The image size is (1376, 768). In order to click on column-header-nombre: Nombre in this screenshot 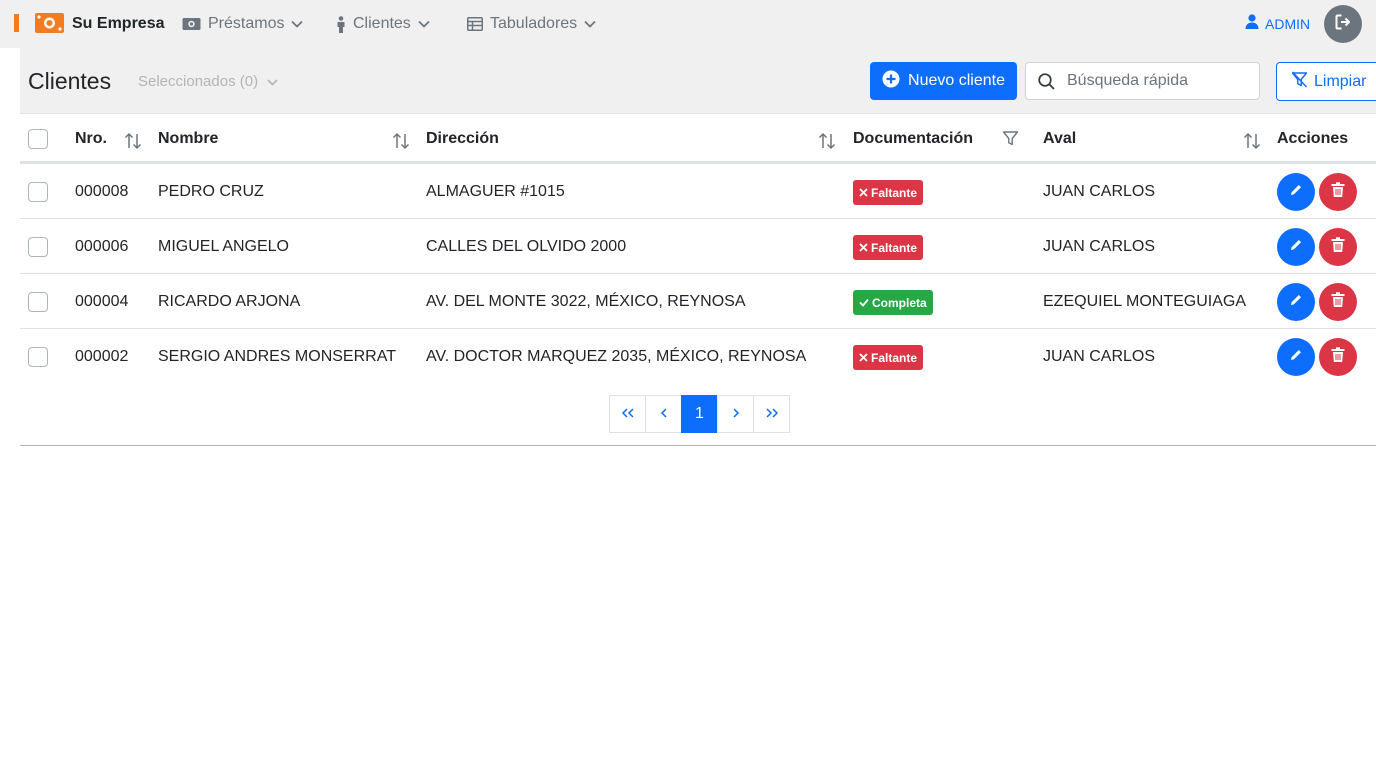, I will do `click(188, 138)`.